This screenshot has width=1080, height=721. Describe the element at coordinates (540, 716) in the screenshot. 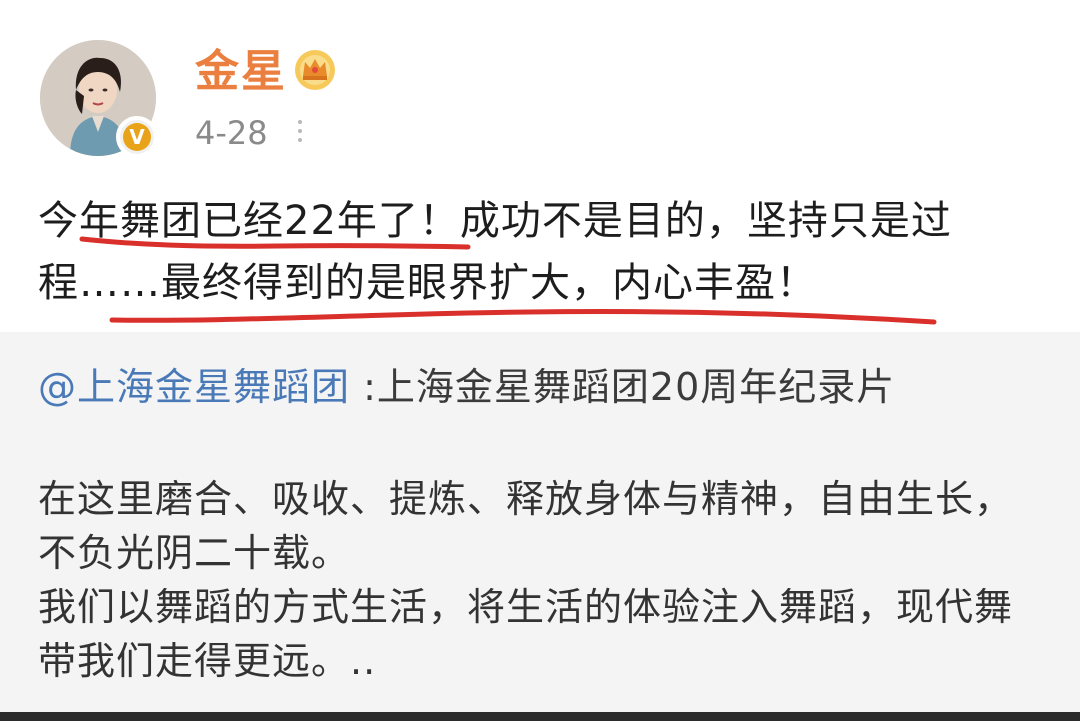

I see `bottom-divider` at that location.